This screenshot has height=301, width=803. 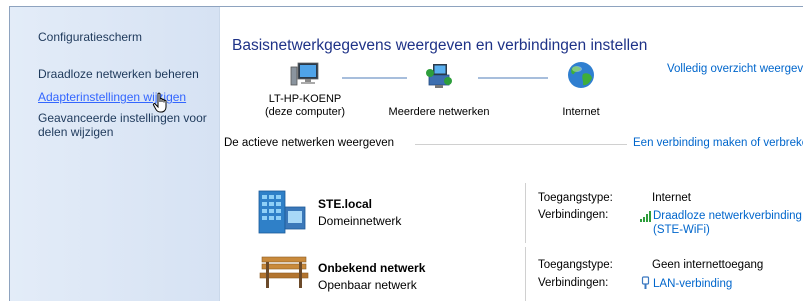 I want to click on sidebar-item-advanced-sharing-line2: delen wijzigen, so click(x=76, y=132).